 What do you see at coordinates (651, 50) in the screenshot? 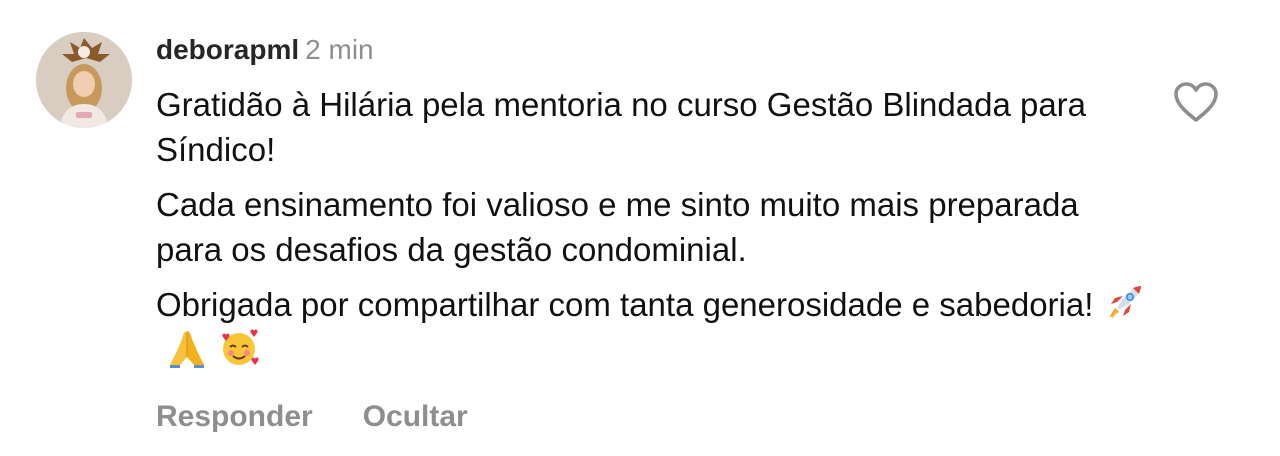
I see `comment-header: deborapml 2 min` at bounding box center [651, 50].